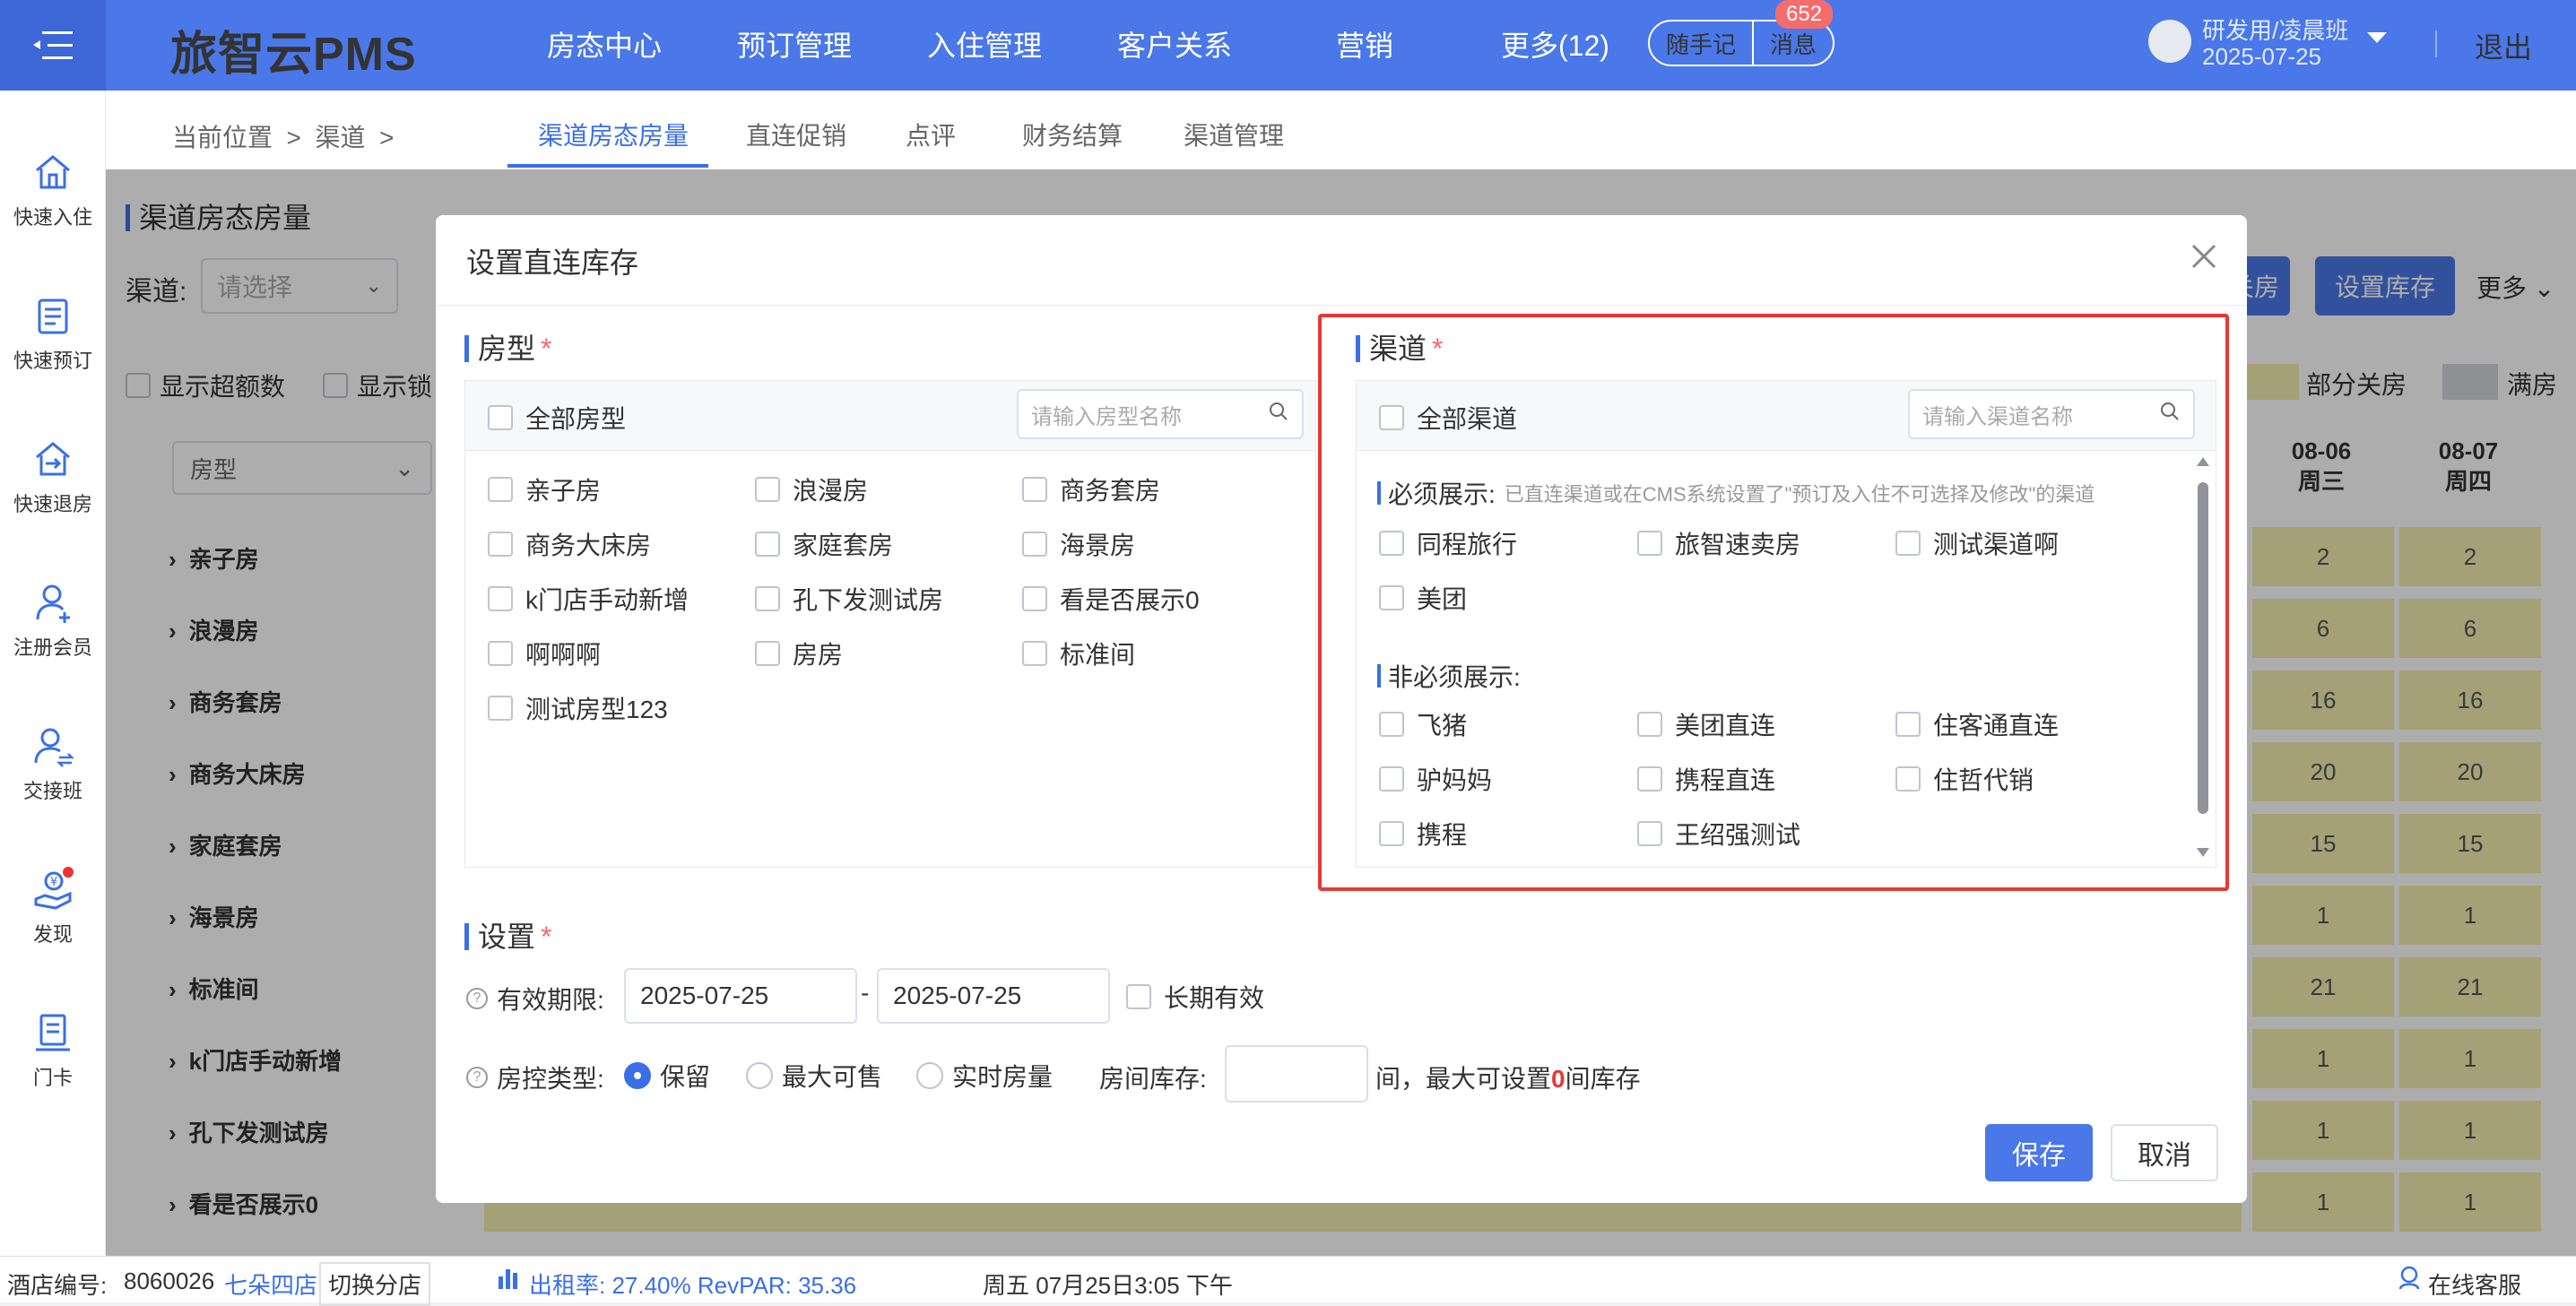  I want to click on sidebar-item-quick-booking: 快速预订, so click(53, 333).